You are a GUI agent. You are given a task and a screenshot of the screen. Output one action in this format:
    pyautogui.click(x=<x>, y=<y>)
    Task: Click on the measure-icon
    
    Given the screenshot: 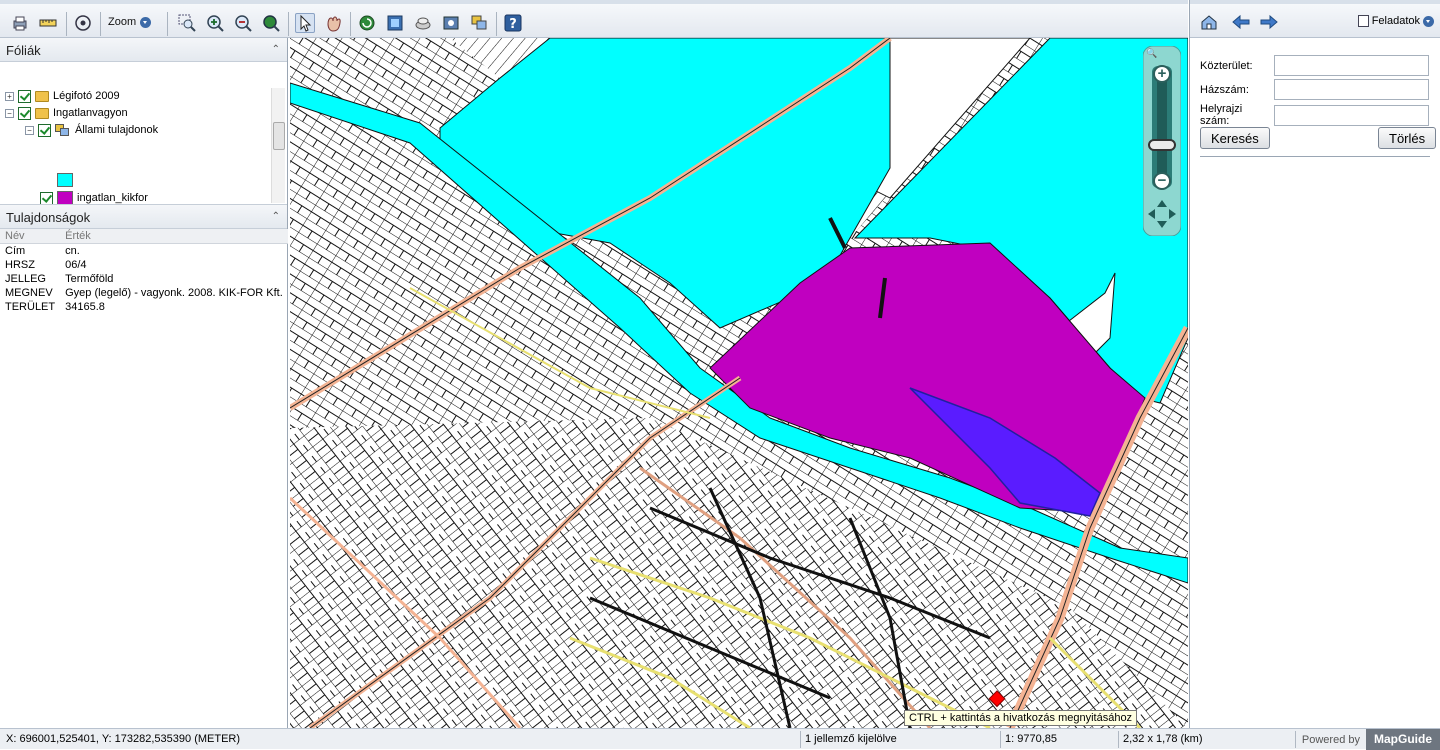 What is the action you would take?
    pyautogui.click(x=48, y=23)
    